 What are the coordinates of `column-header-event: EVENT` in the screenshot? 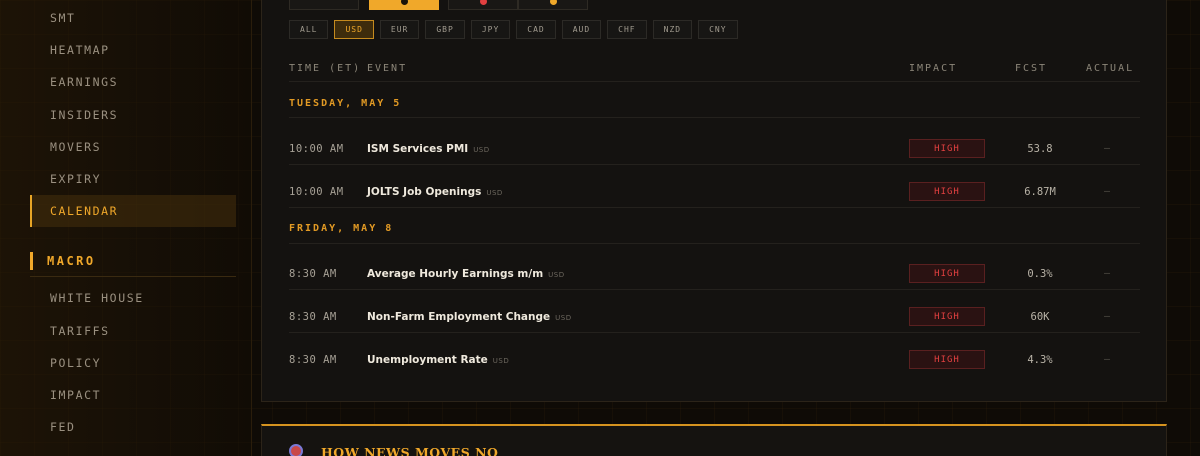 It's located at (387, 68).